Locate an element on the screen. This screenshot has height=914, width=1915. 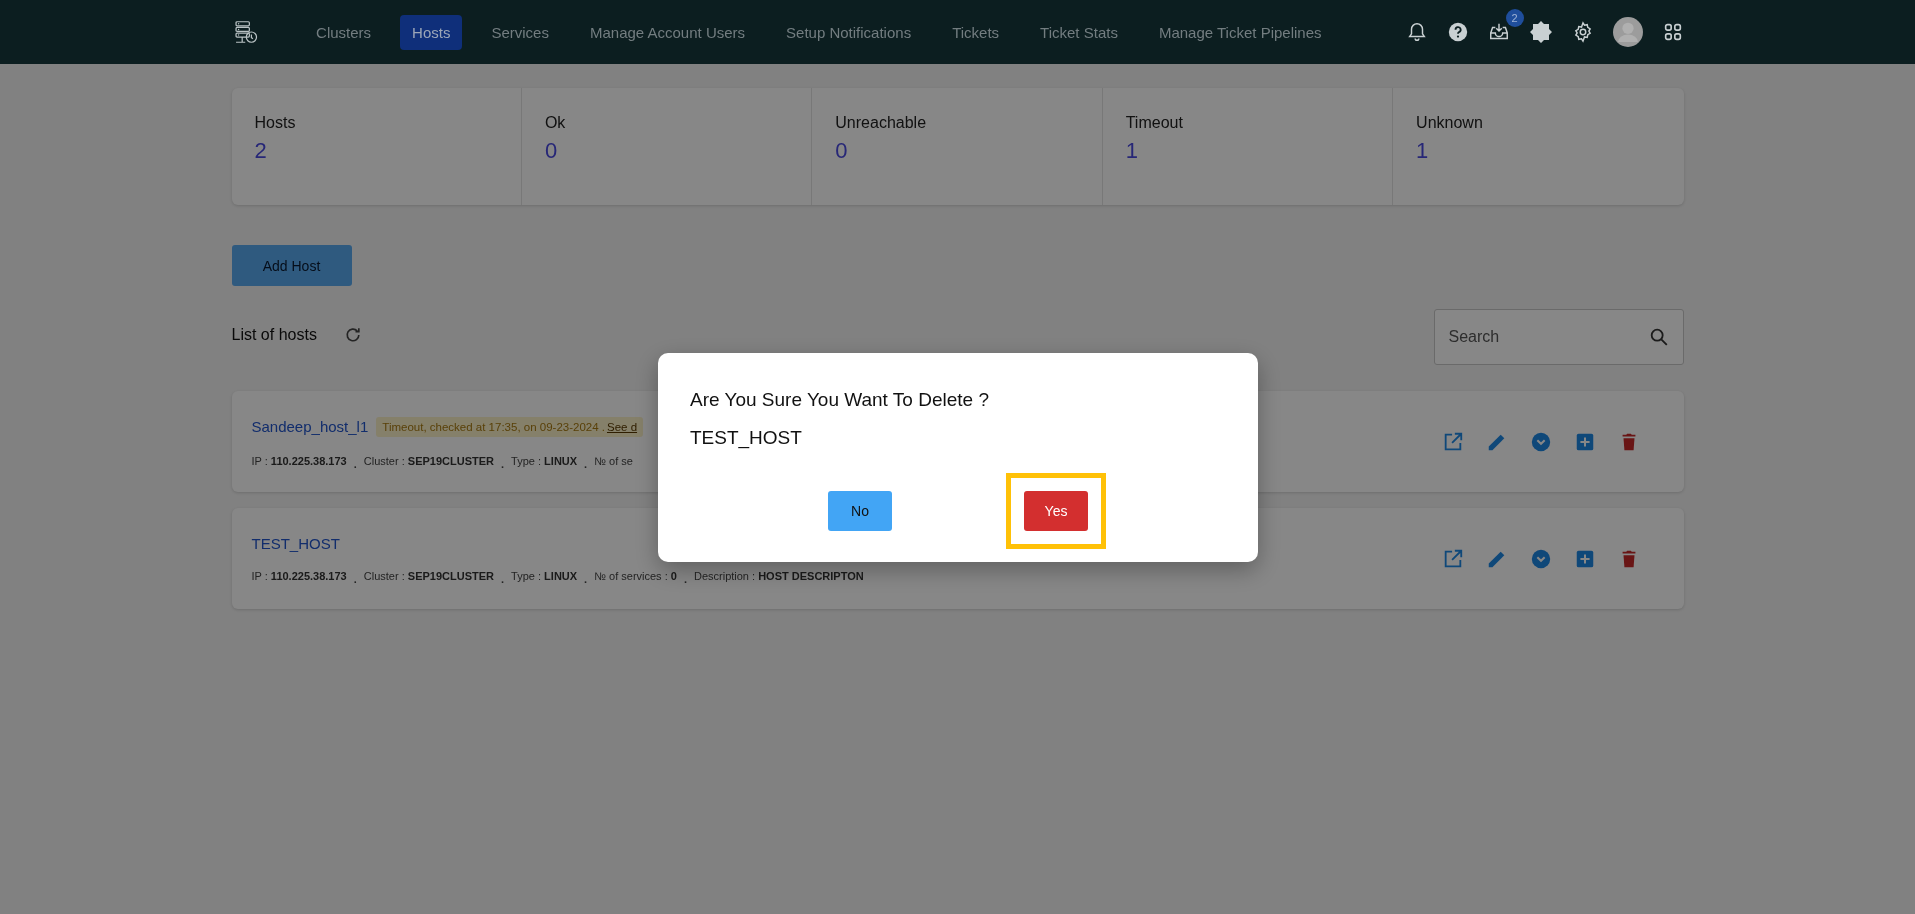
status-text: Timeout, checked at 17:35, on 09-23-2024 . is located at coordinates (493, 426).